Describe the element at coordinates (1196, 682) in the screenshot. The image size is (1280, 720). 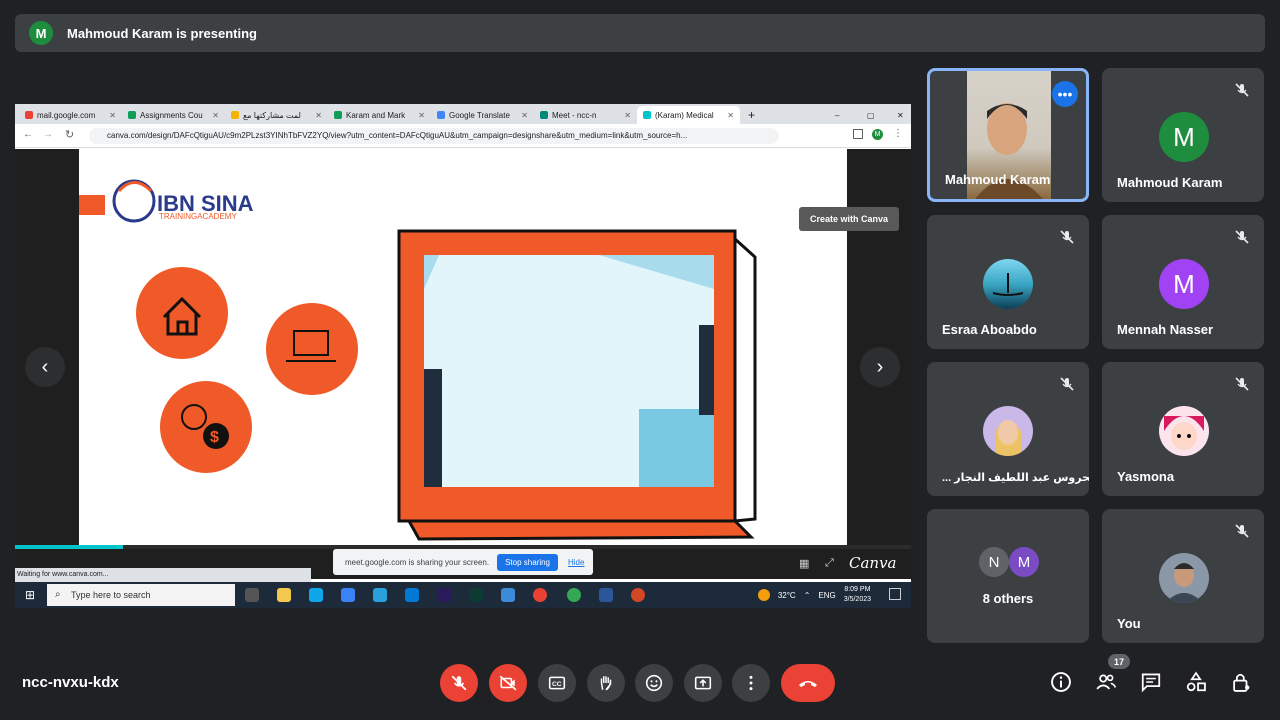
I see `activities-button` at that location.